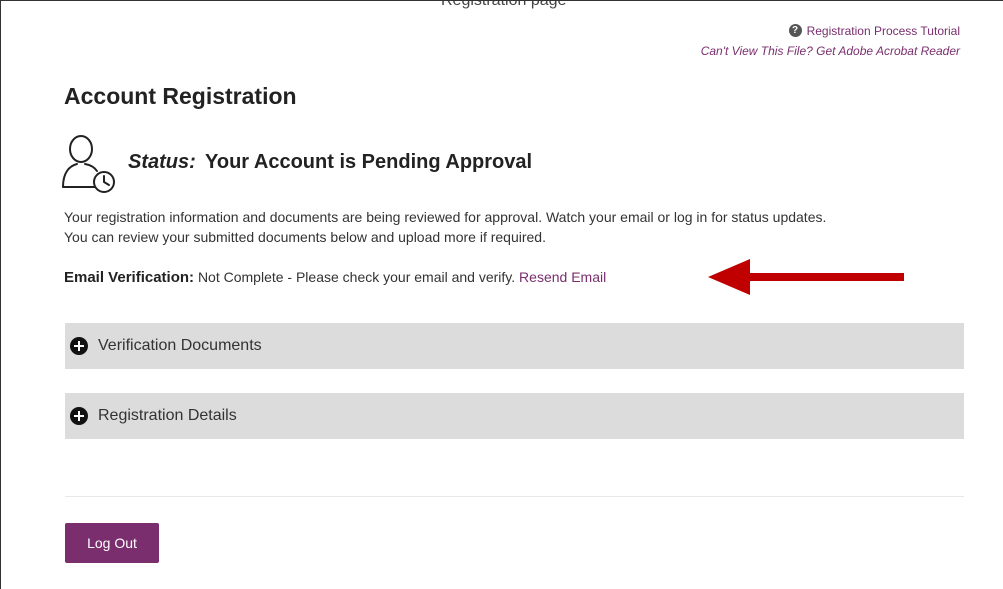 Image resolution: width=1003 pixels, height=589 pixels. I want to click on status-text: Status: Your Account is Pending Approval, so click(330, 162).